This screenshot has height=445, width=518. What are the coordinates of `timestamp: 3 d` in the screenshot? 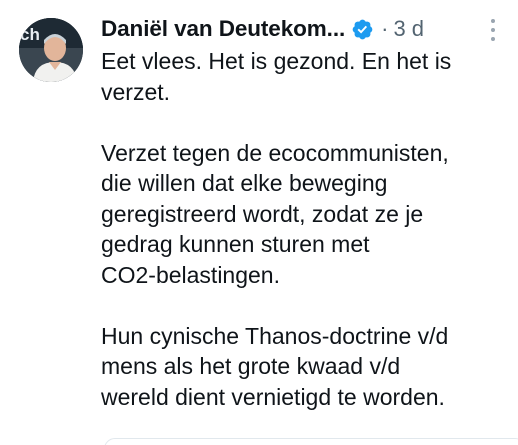 It's located at (408, 29).